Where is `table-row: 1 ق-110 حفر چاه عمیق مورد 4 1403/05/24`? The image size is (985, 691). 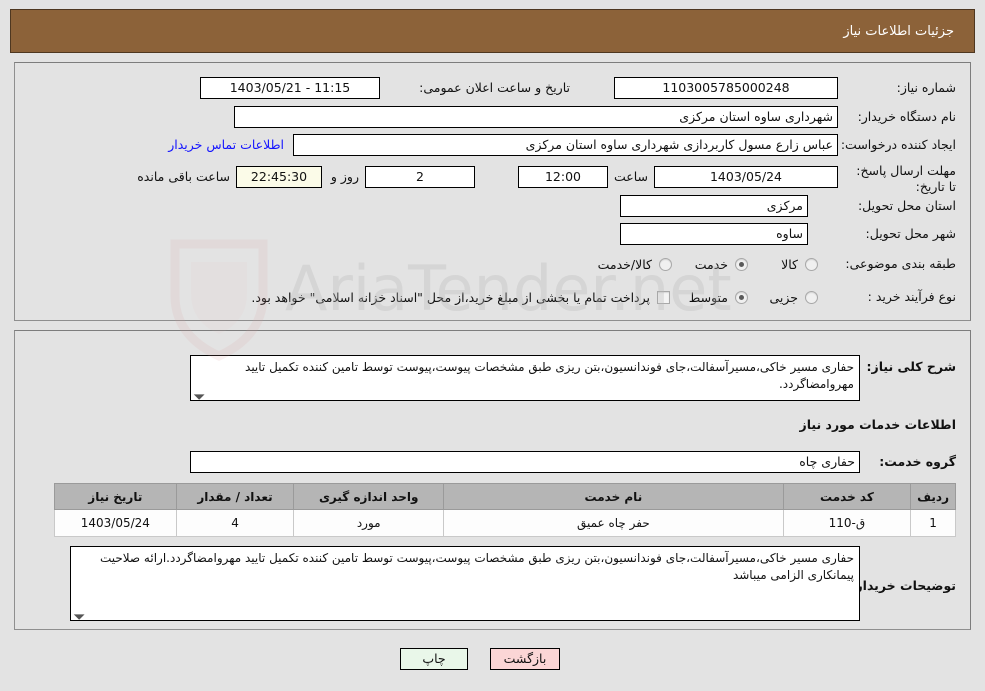
table-row: 1 ق-110 حفر چاه عمیق مورد 4 1403/05/24 is located at coordinates (505, 523).